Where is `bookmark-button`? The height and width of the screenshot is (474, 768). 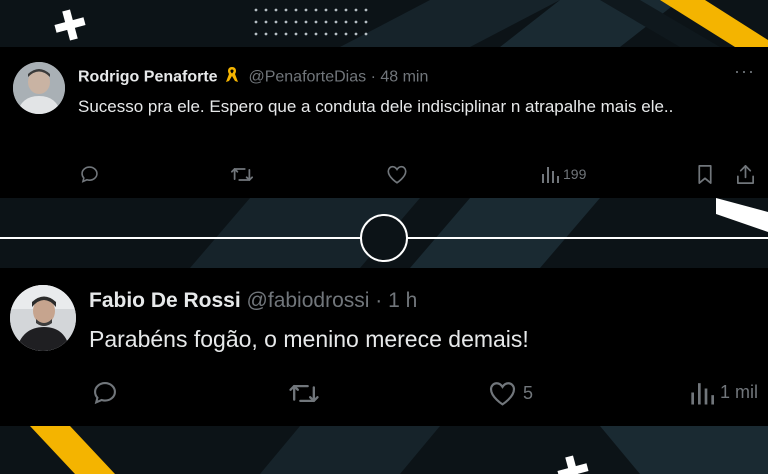
bookmark-button is located at coordinates (705, 174).